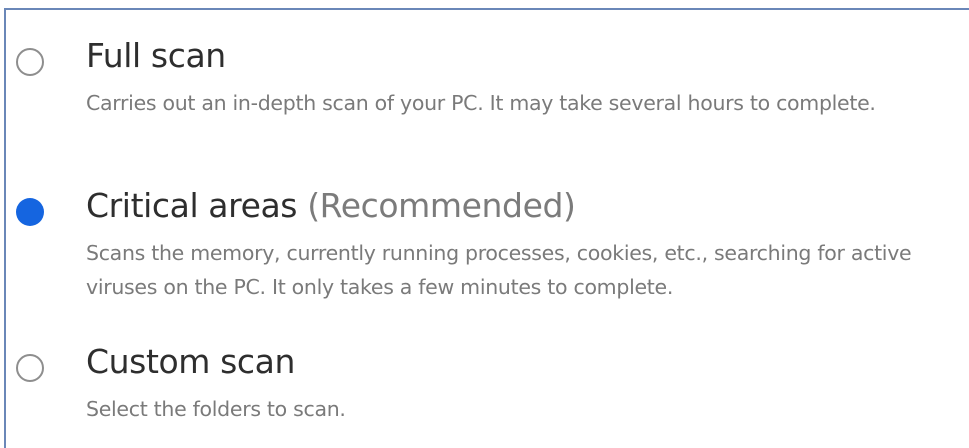 This screenshot has width=969, height=448. Describe the element at coordinates (190, 361) in the screenshot. I see `custom-scan-title: Custom scan` at that location.